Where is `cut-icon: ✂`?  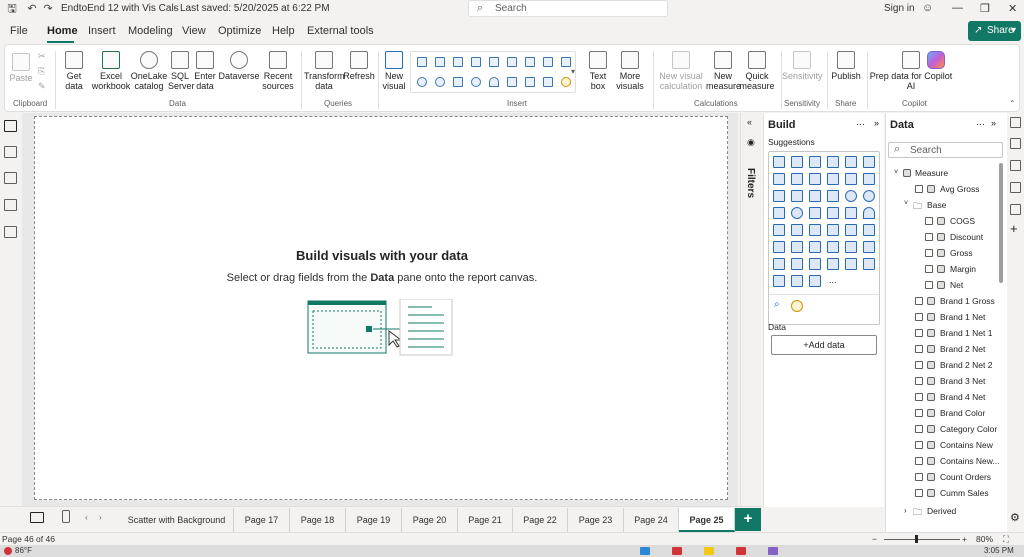 cut-icon: ✂ is located at coordinates (42, 56).